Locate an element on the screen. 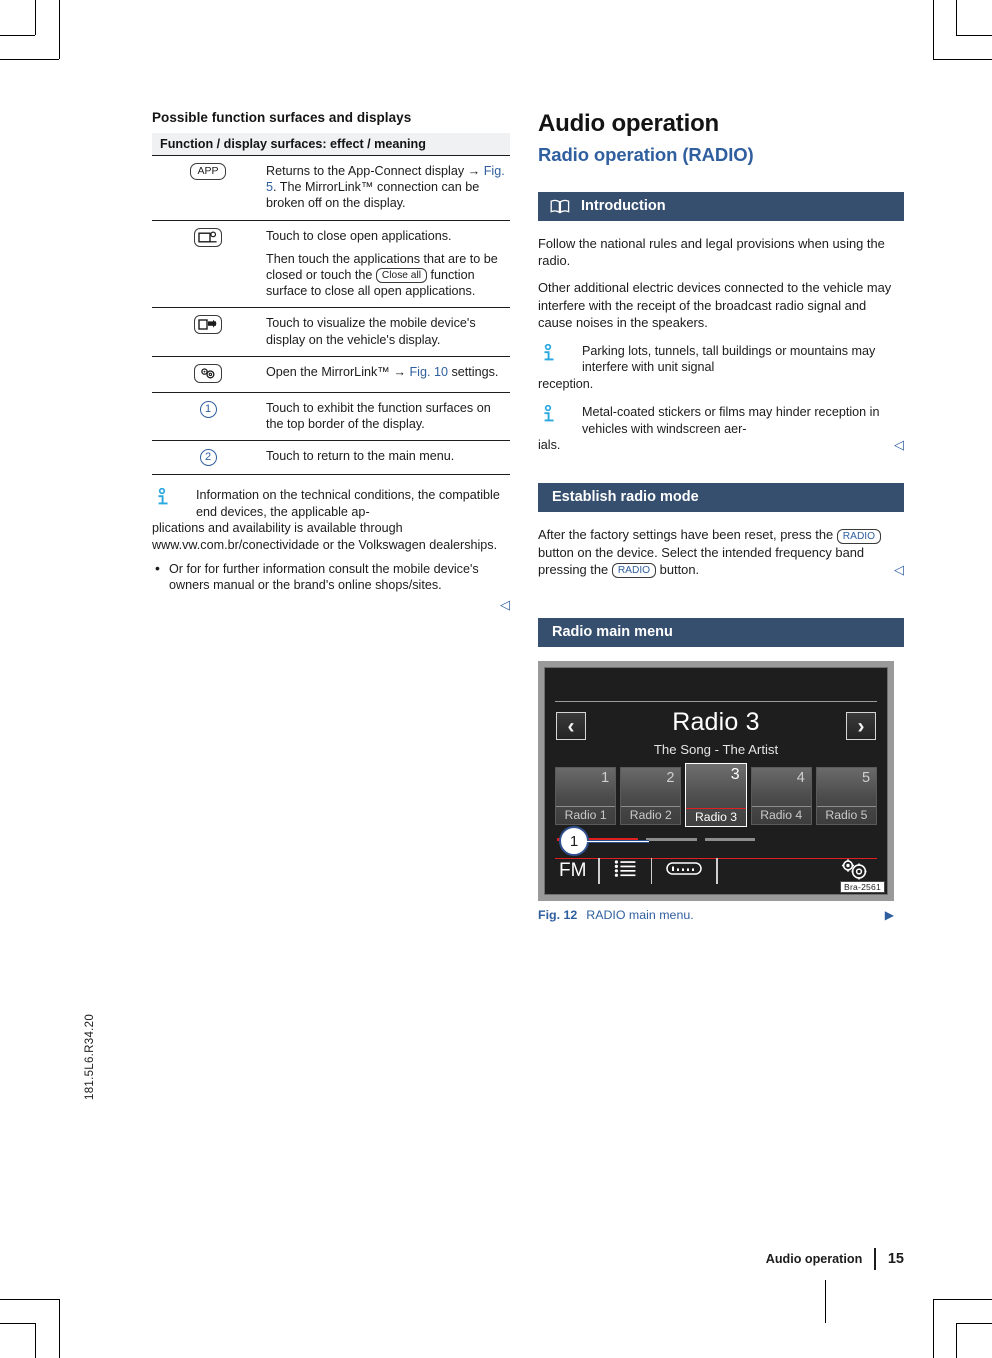 This screenshot has width=992, height=1358. info-icon is located at coordinates (165, 499).